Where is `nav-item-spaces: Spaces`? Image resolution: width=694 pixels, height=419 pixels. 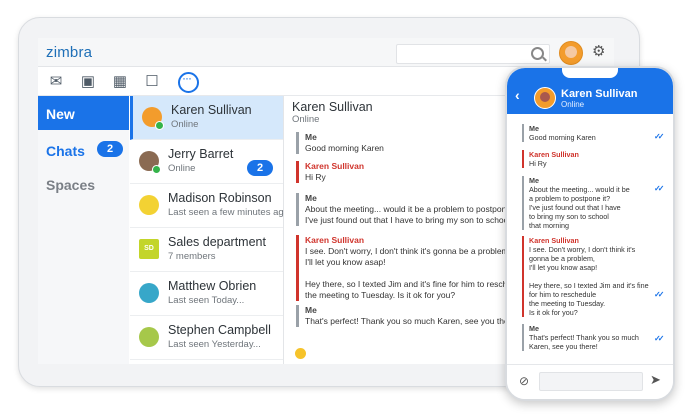
nav-item-spaces: Spaces is located at coordinates (70, 185).